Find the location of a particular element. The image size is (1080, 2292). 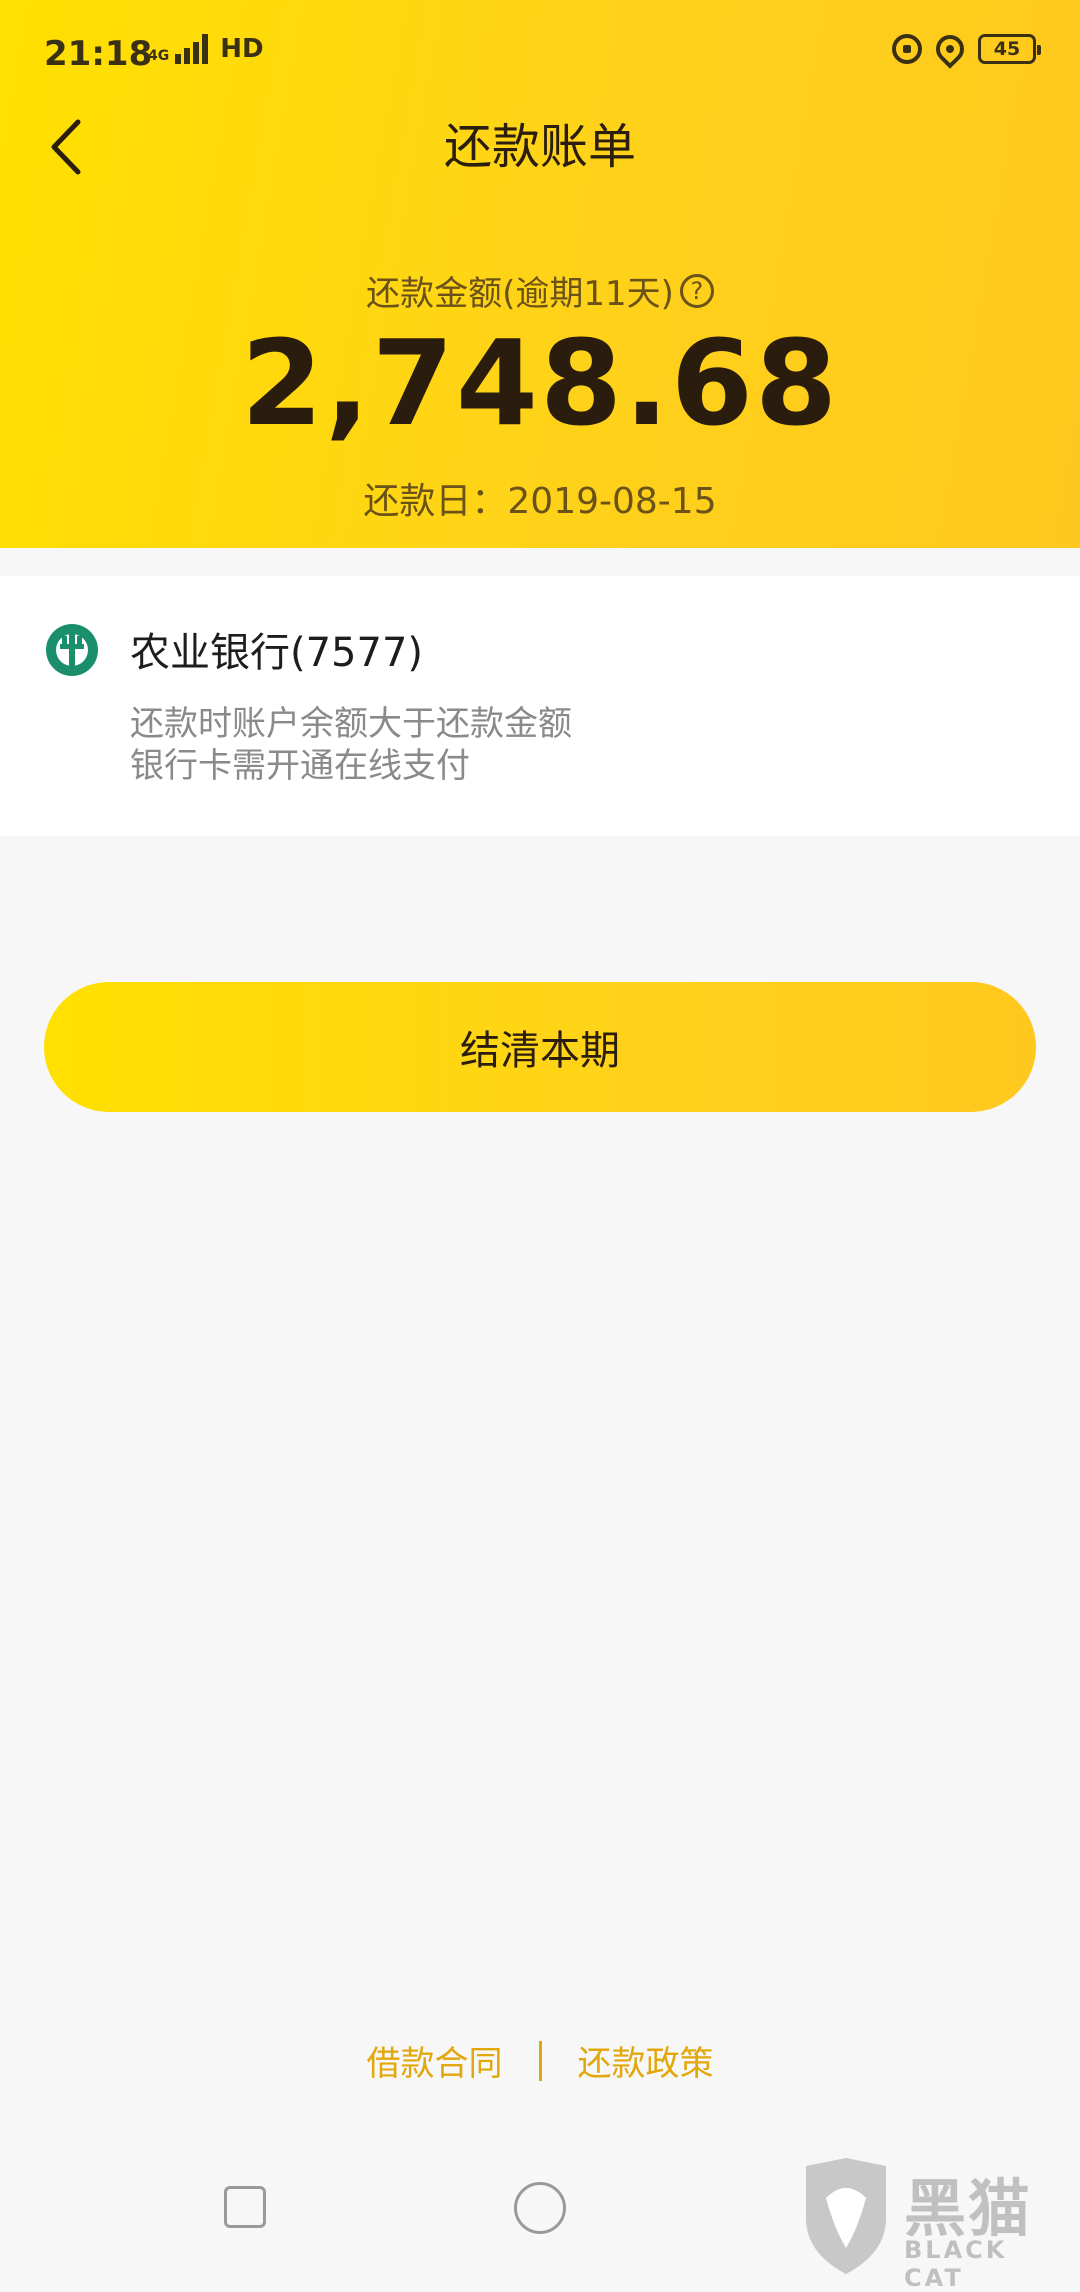

hd-label: HD is located at coordinates (242, 49).